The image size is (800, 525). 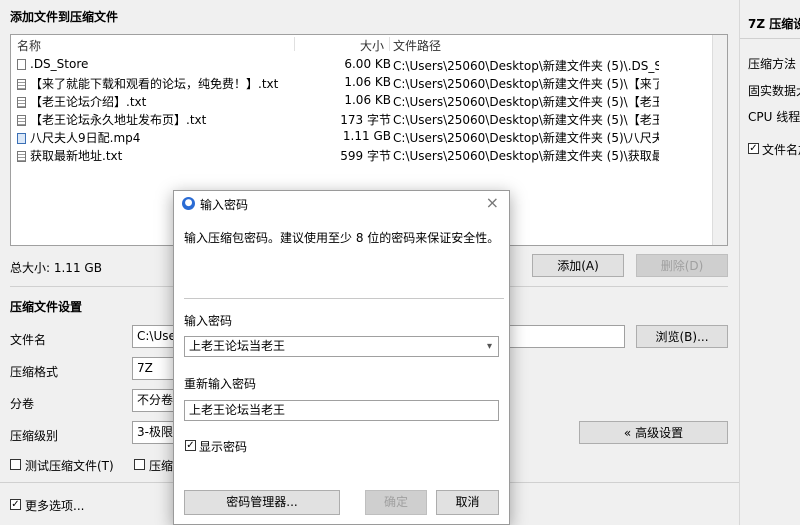 What do you see at coordinates (417, 45) in the screenshot?
I see `column-header-path: 文件路径` at bounding box center [417, 45].